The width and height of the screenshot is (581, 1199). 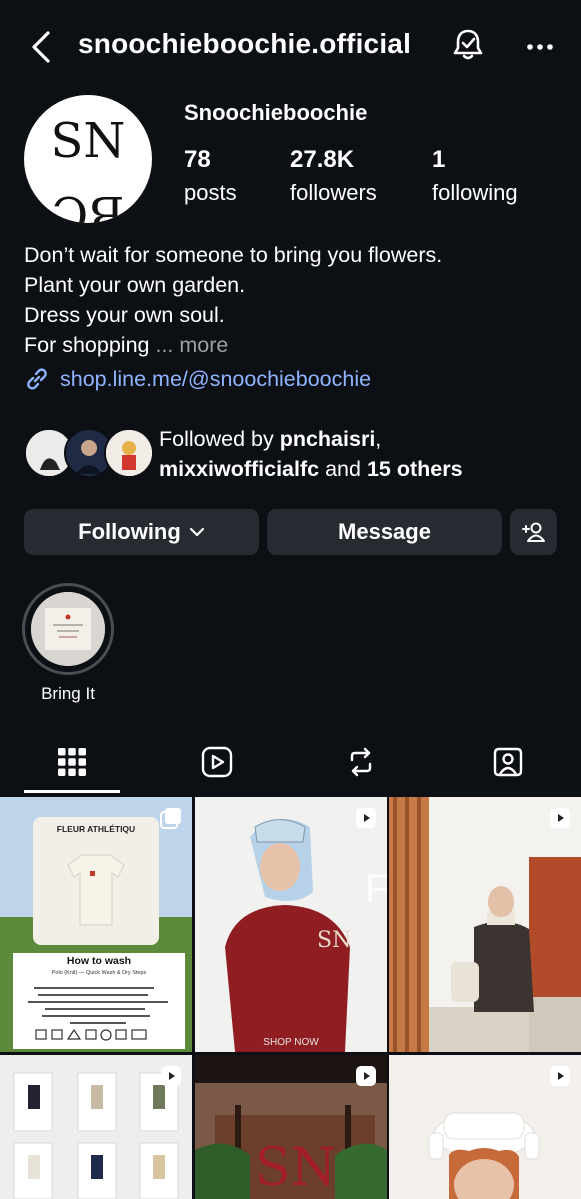 What do you see at coordinates (333, 176) in the screenshot?
I see `followers-count: 27.8K followers` at bounding box center [333, 176].